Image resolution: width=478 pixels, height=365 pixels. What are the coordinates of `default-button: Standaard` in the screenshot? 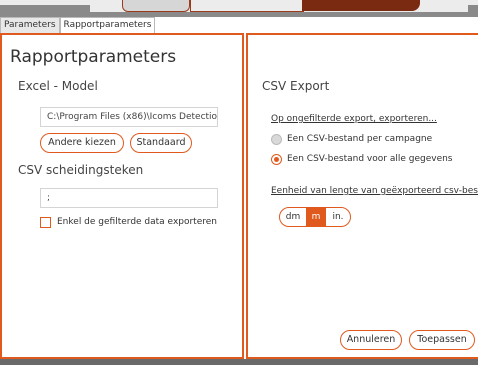 It's located at (161, 143).